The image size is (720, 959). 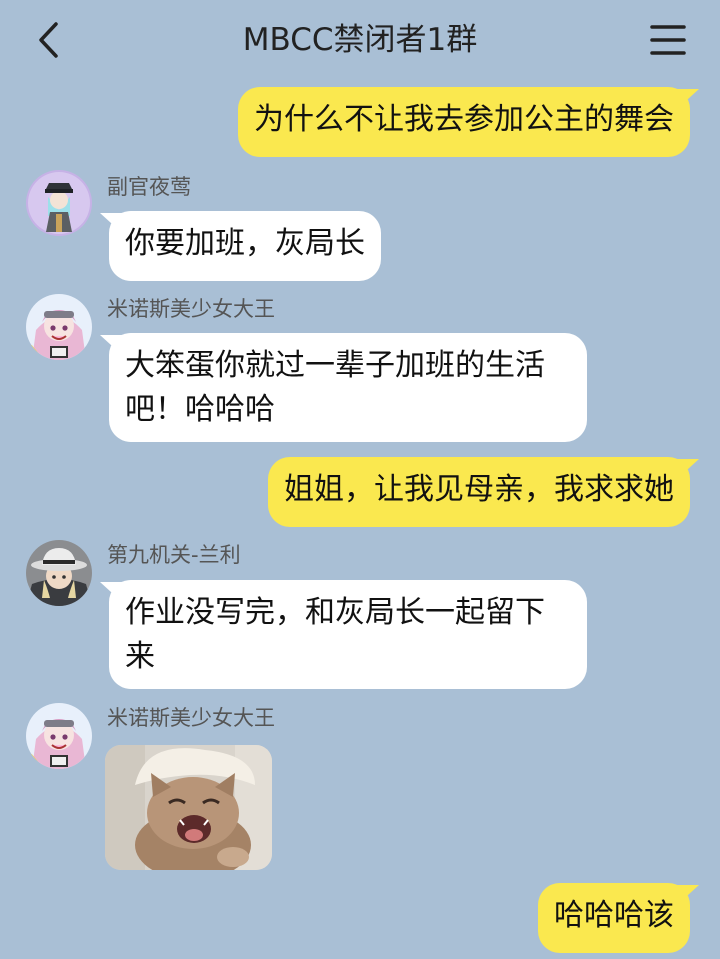 I want to click on sender-name: 副官夜莺, so click(x=149, y=187).